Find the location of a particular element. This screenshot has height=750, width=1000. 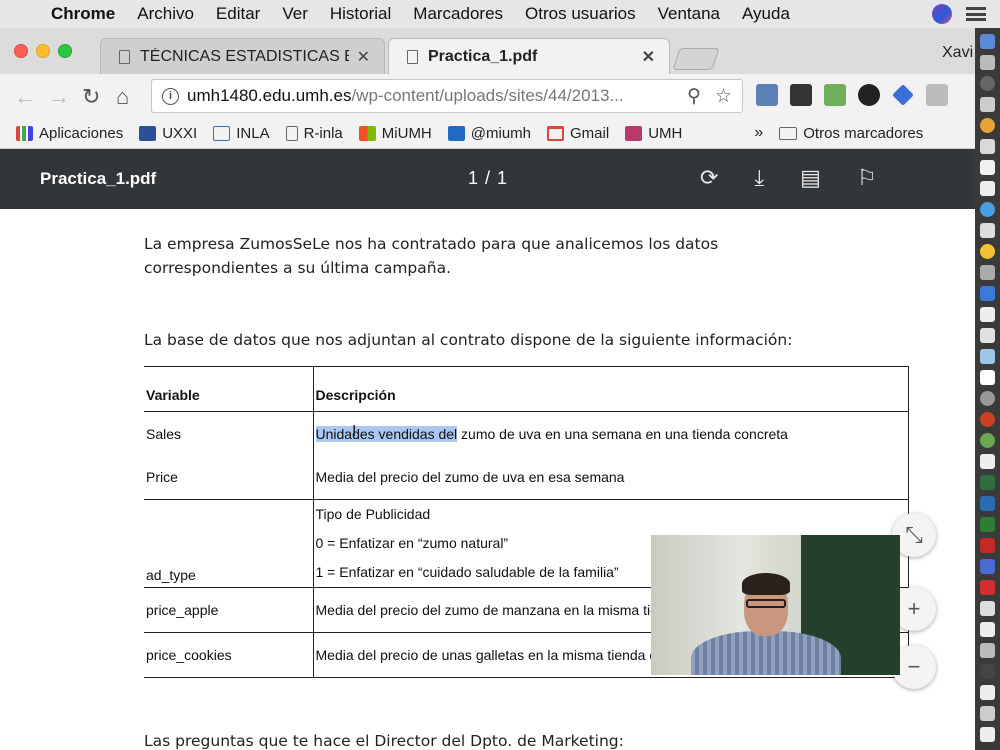

bookmark-uxxi: UXXI is located at coordinates (168, 133).